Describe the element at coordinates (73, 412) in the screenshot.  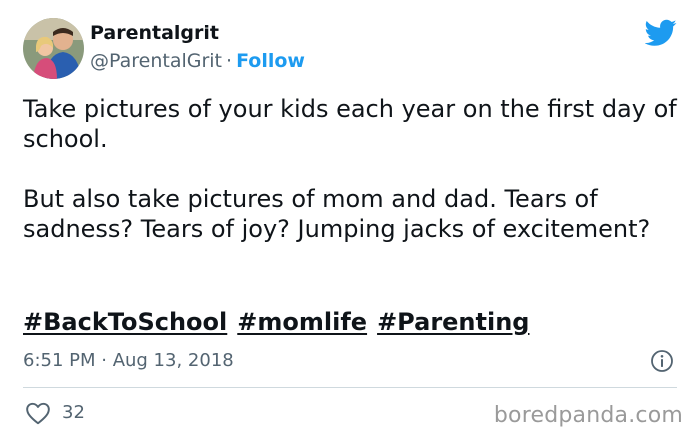
I see `like-count: 32` at that location.